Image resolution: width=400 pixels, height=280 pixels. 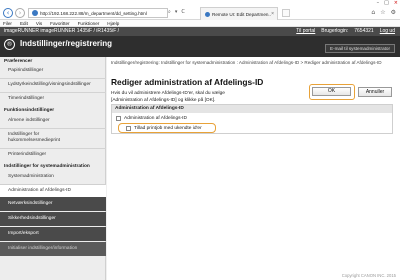 What do you see at coordinates (305, 31) in the screenshot?
I see `portal-link: Til portal` at bounding box center [305, 31].